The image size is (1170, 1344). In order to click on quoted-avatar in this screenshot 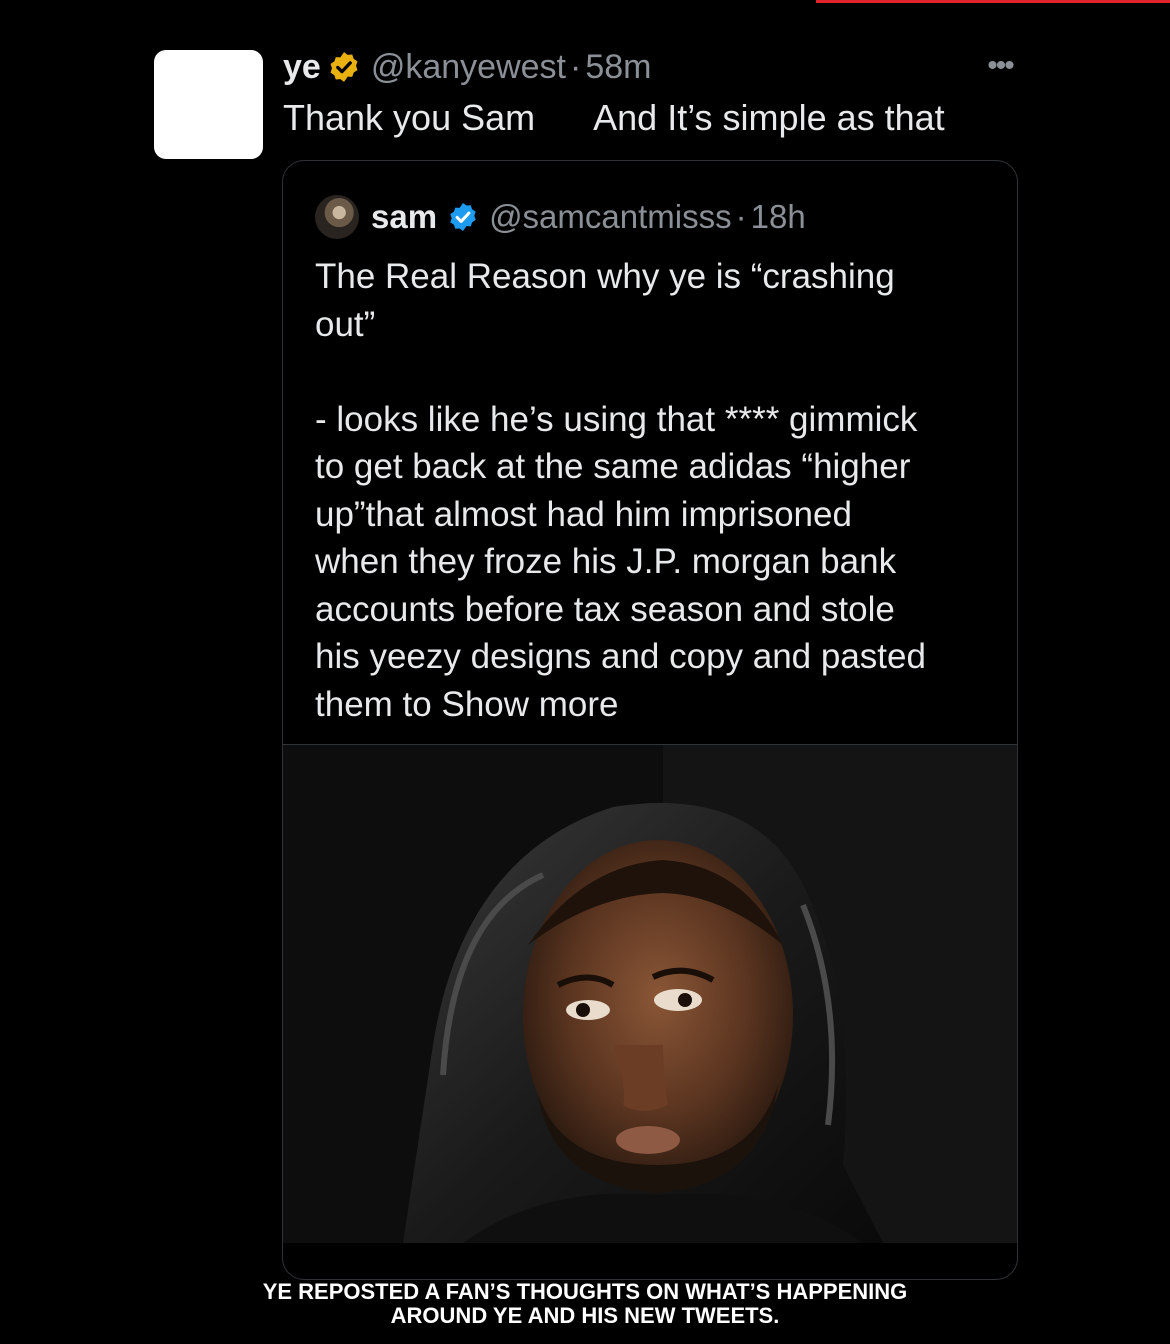, I will do `click(337, 217)`.